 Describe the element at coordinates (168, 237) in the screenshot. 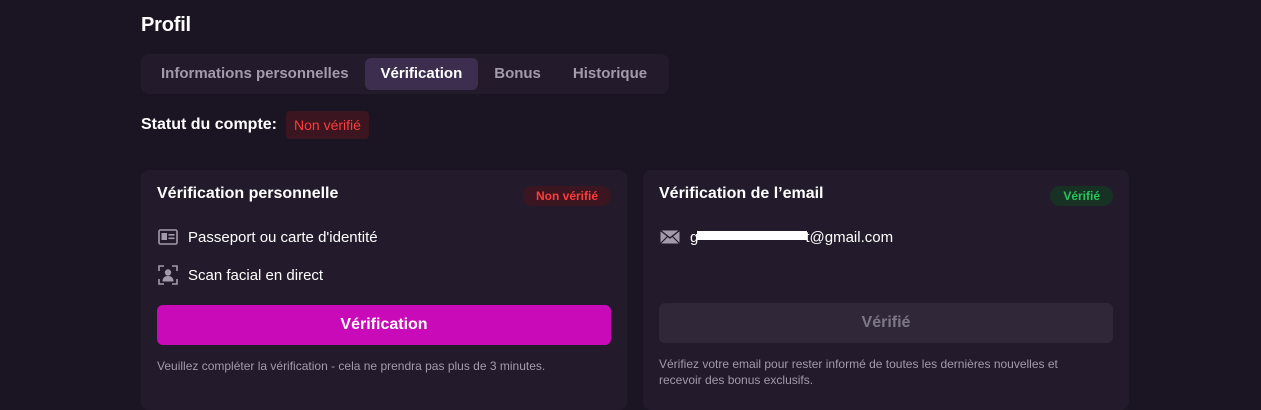

I see `id-card-icon` at that location.